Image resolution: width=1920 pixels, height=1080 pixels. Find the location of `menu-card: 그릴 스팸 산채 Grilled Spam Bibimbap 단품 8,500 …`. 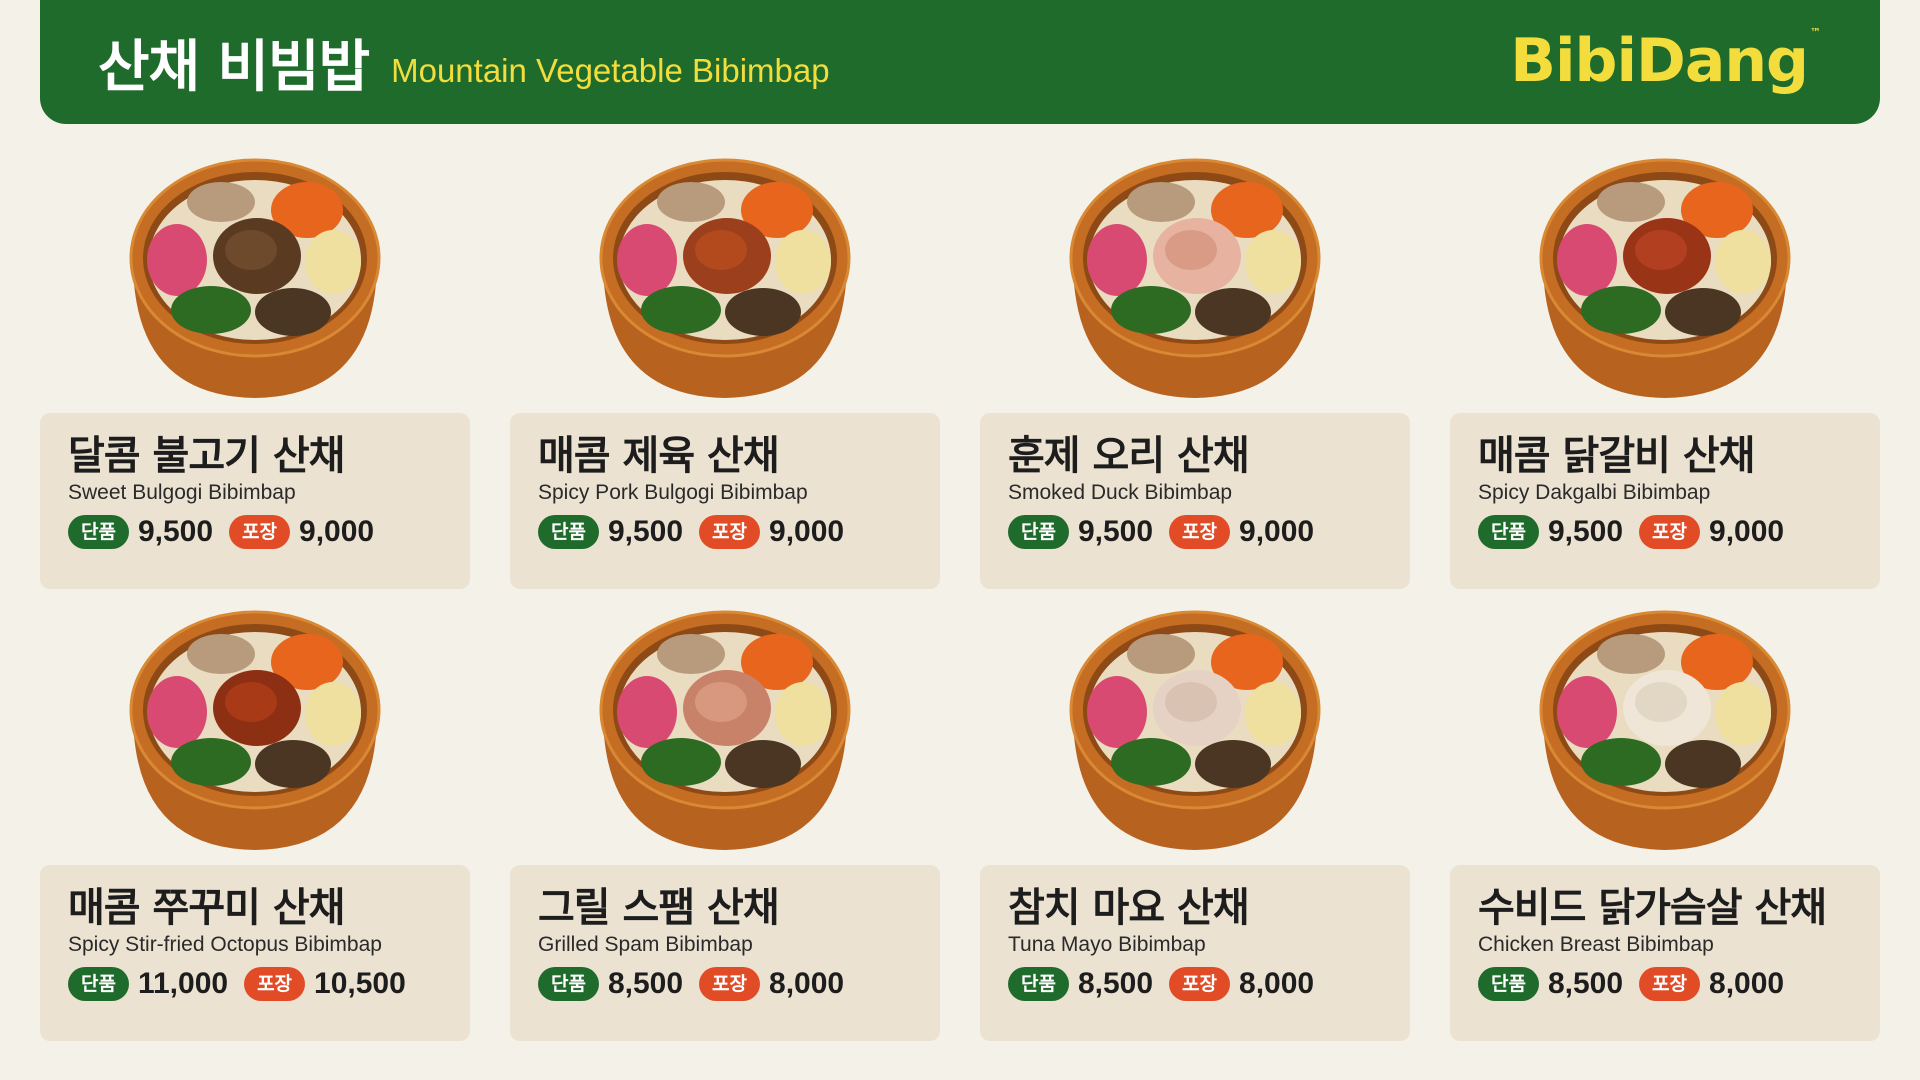

menu-card: 그릴 스팸 산채 Grilled Spam Bibimbap 단품 8,500 … is located at coordinates (725, 953).